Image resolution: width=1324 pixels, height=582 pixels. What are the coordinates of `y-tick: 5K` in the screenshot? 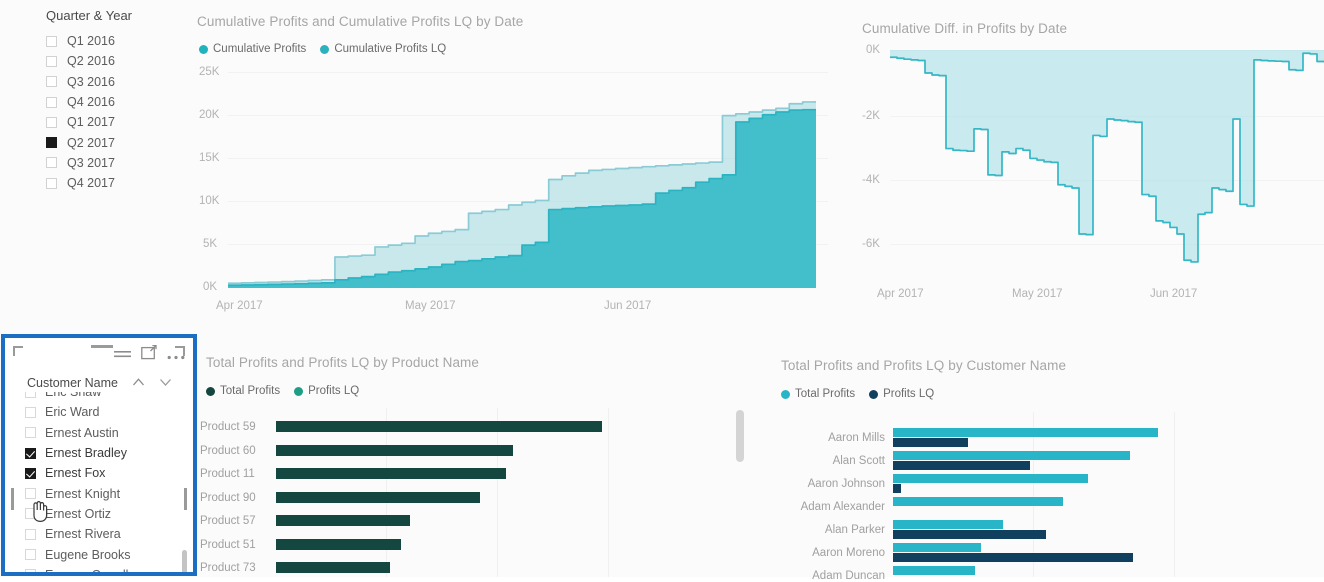 It's located at (210, 244).